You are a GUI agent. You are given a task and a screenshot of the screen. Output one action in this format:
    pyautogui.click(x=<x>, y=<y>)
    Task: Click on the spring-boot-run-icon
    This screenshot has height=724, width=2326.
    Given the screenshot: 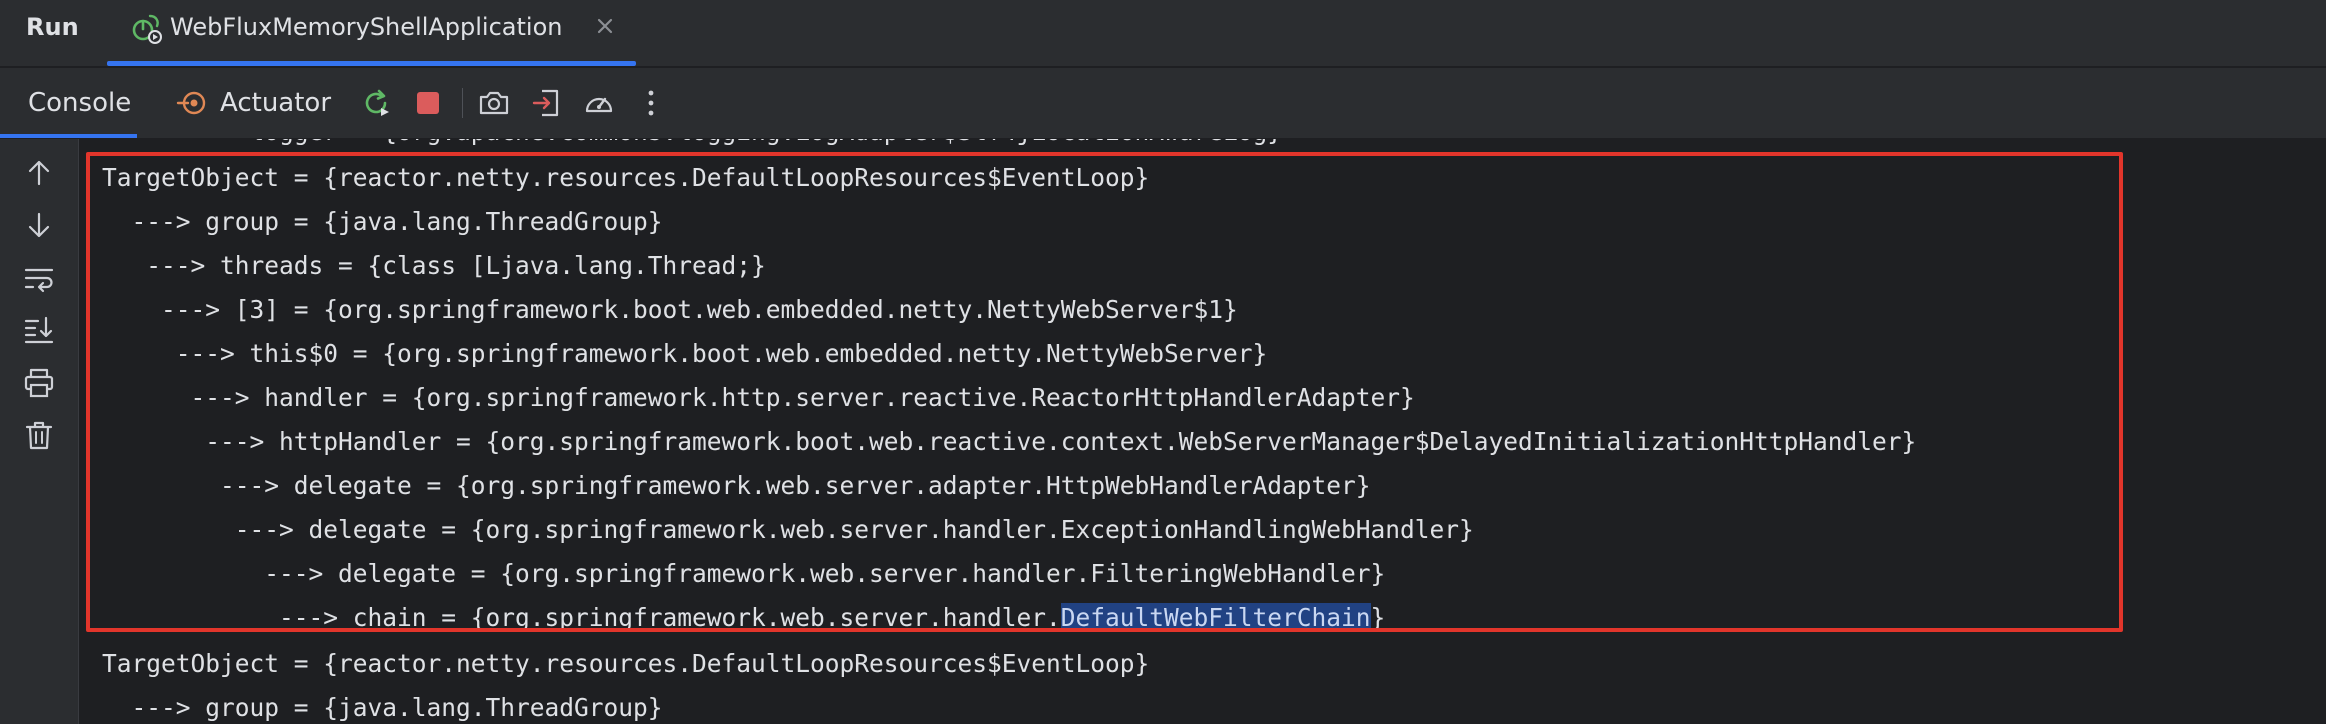 What is the action you would take?
    pyautogui.click(x=147, y=29)
    